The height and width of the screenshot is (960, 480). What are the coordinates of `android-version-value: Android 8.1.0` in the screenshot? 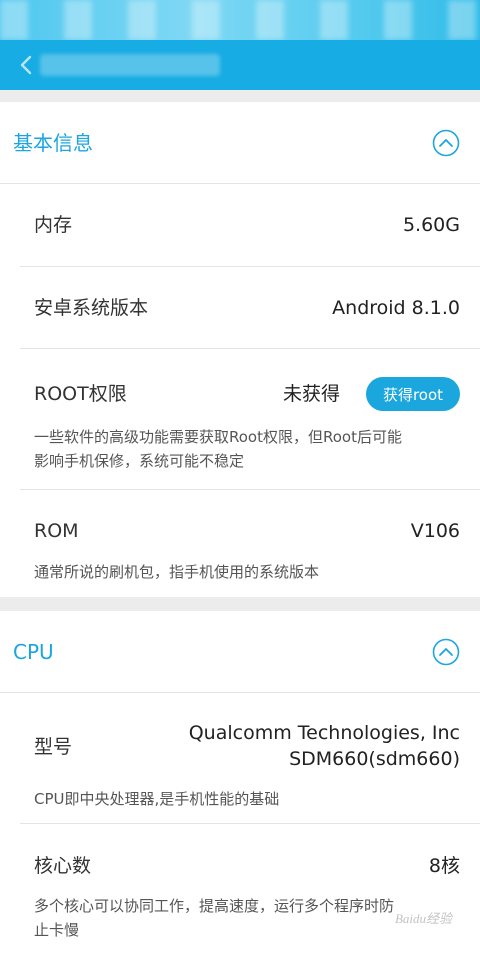 It's located at (396, 308).